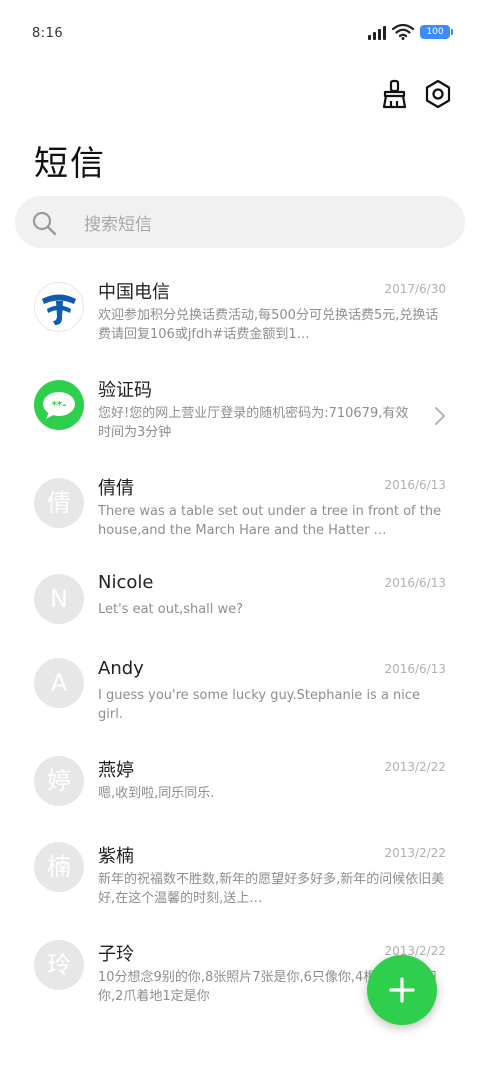 This screenshot has height=1067, width=480. What do you see at coordinates (171, 609) in the screenshot?
I see `conversation-preview: Let's eat out,shall we?` at bounding box center [171, 609].